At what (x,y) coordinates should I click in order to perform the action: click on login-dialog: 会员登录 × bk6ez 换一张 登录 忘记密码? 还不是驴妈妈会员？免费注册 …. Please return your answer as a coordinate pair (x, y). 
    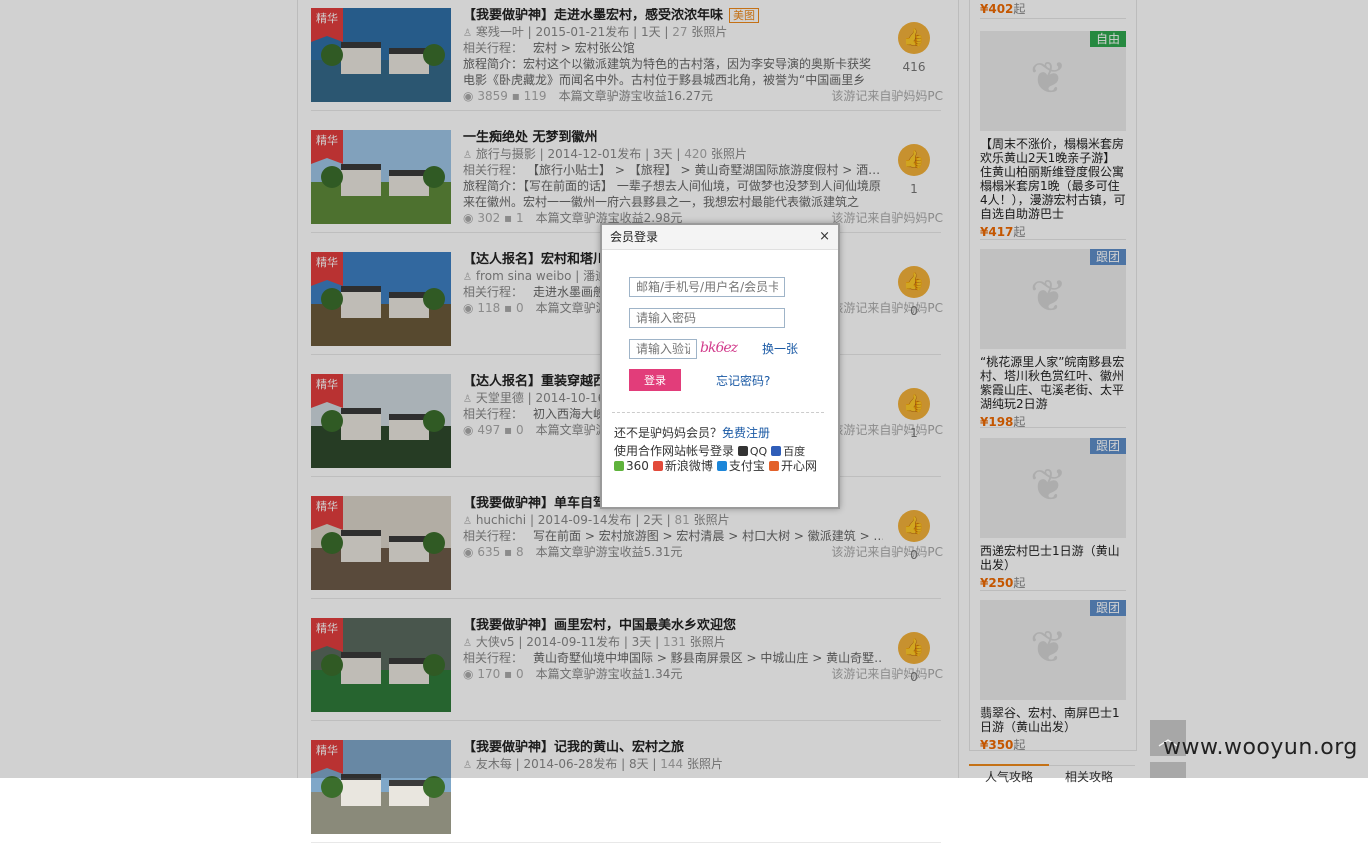
    Looking at the image, I should click on (720, 366).